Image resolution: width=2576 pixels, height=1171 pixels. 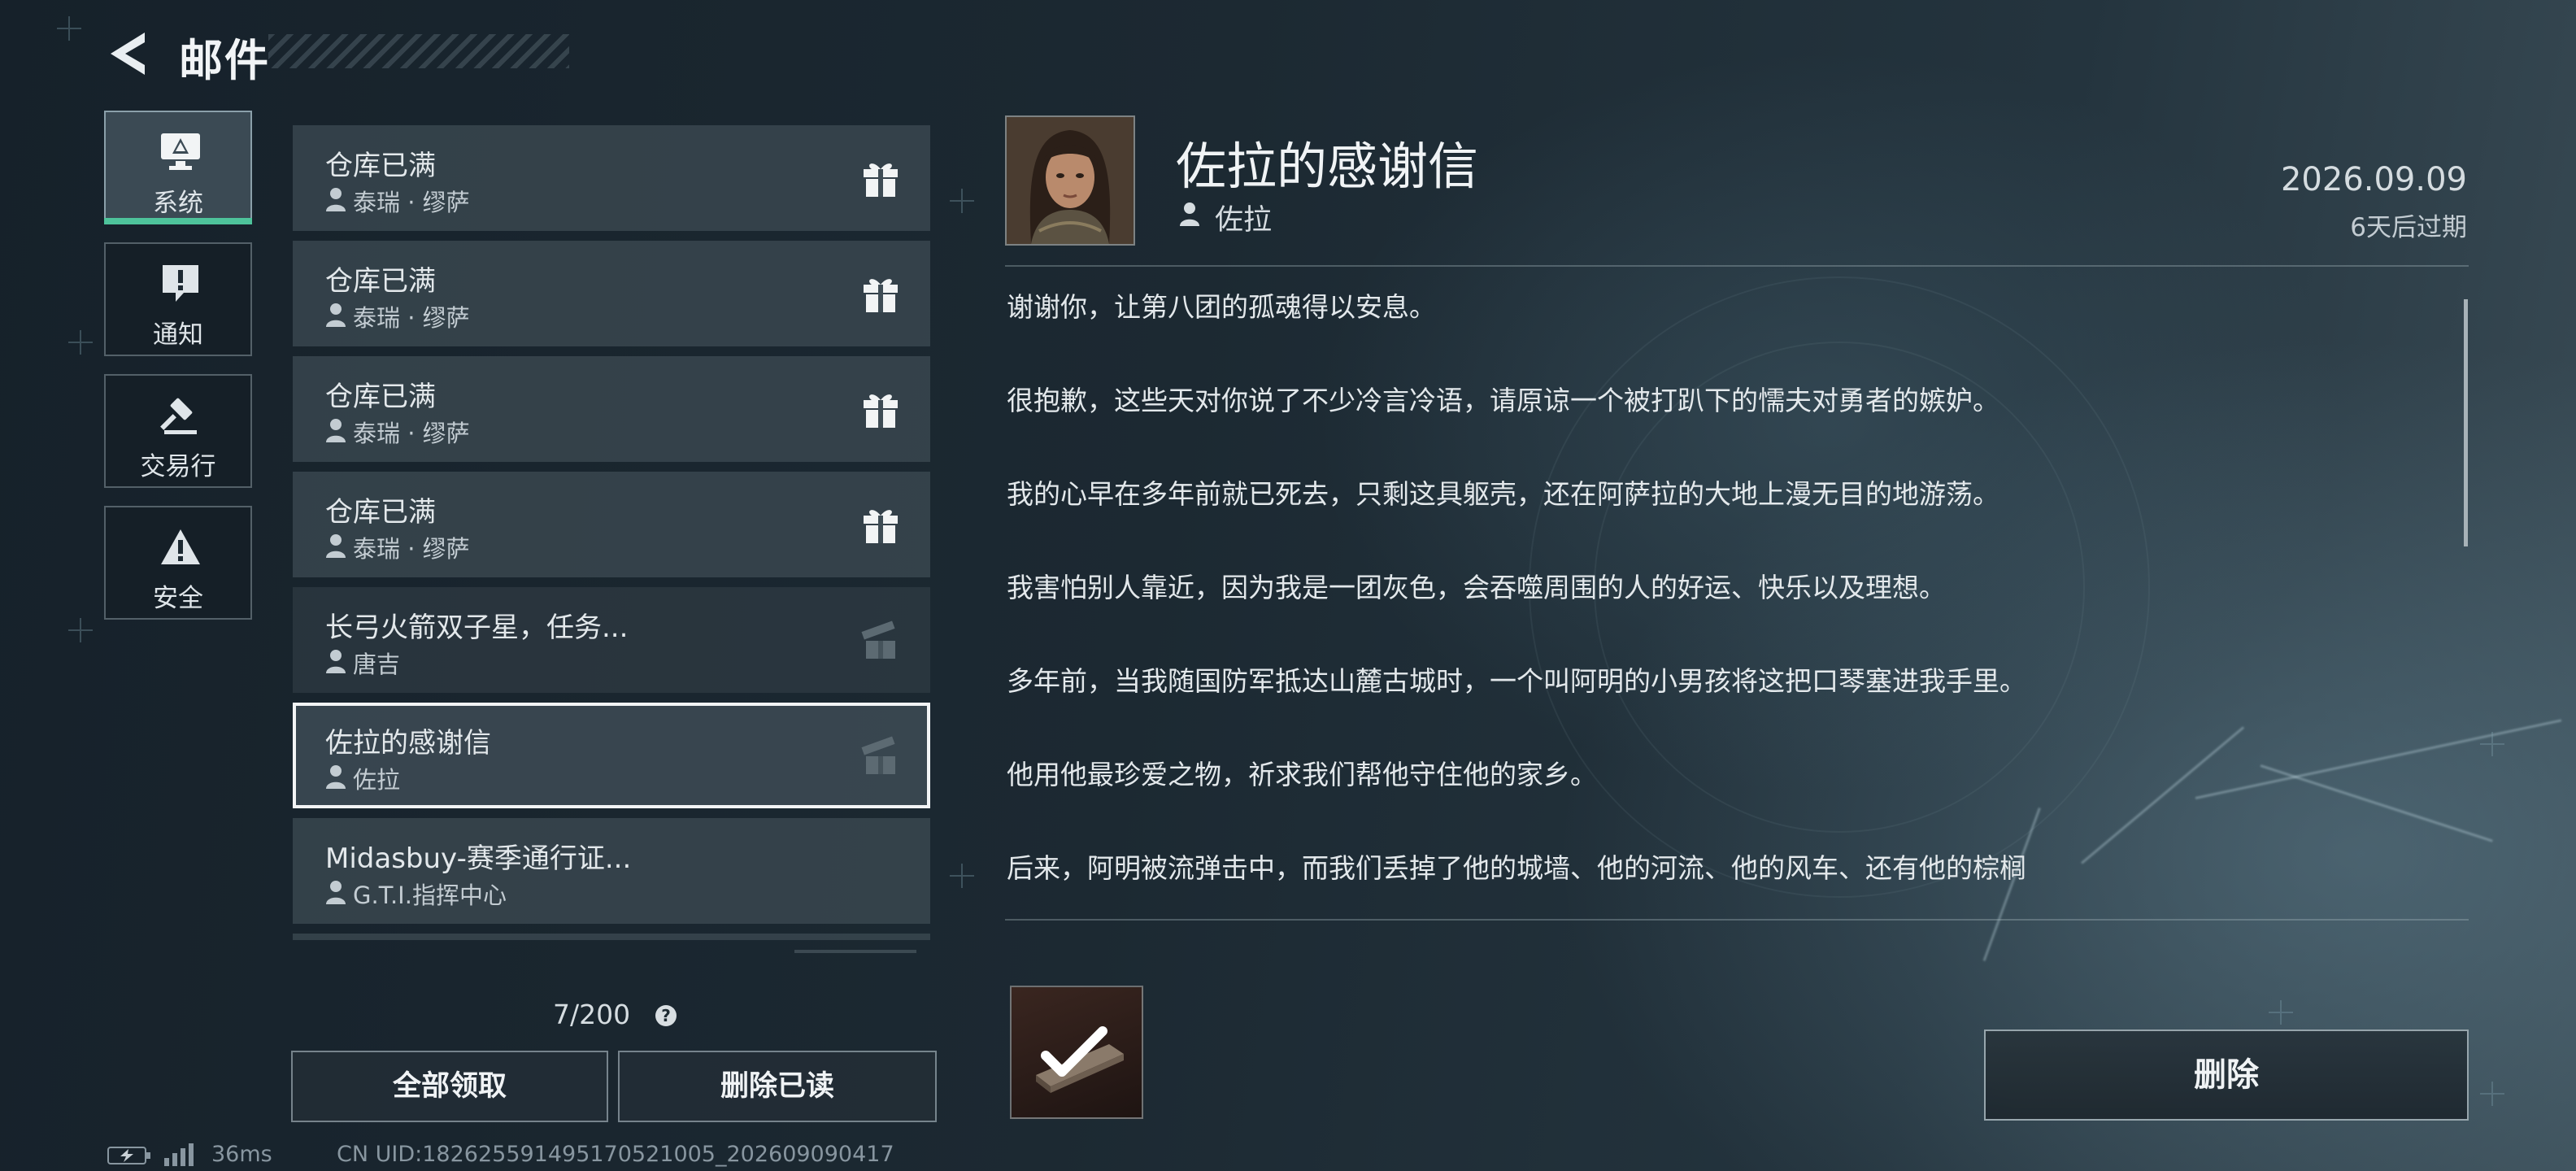 I want to click on mail-item-selected: 佐拉的感谢信 佐拉, so click(x=611, y=755).